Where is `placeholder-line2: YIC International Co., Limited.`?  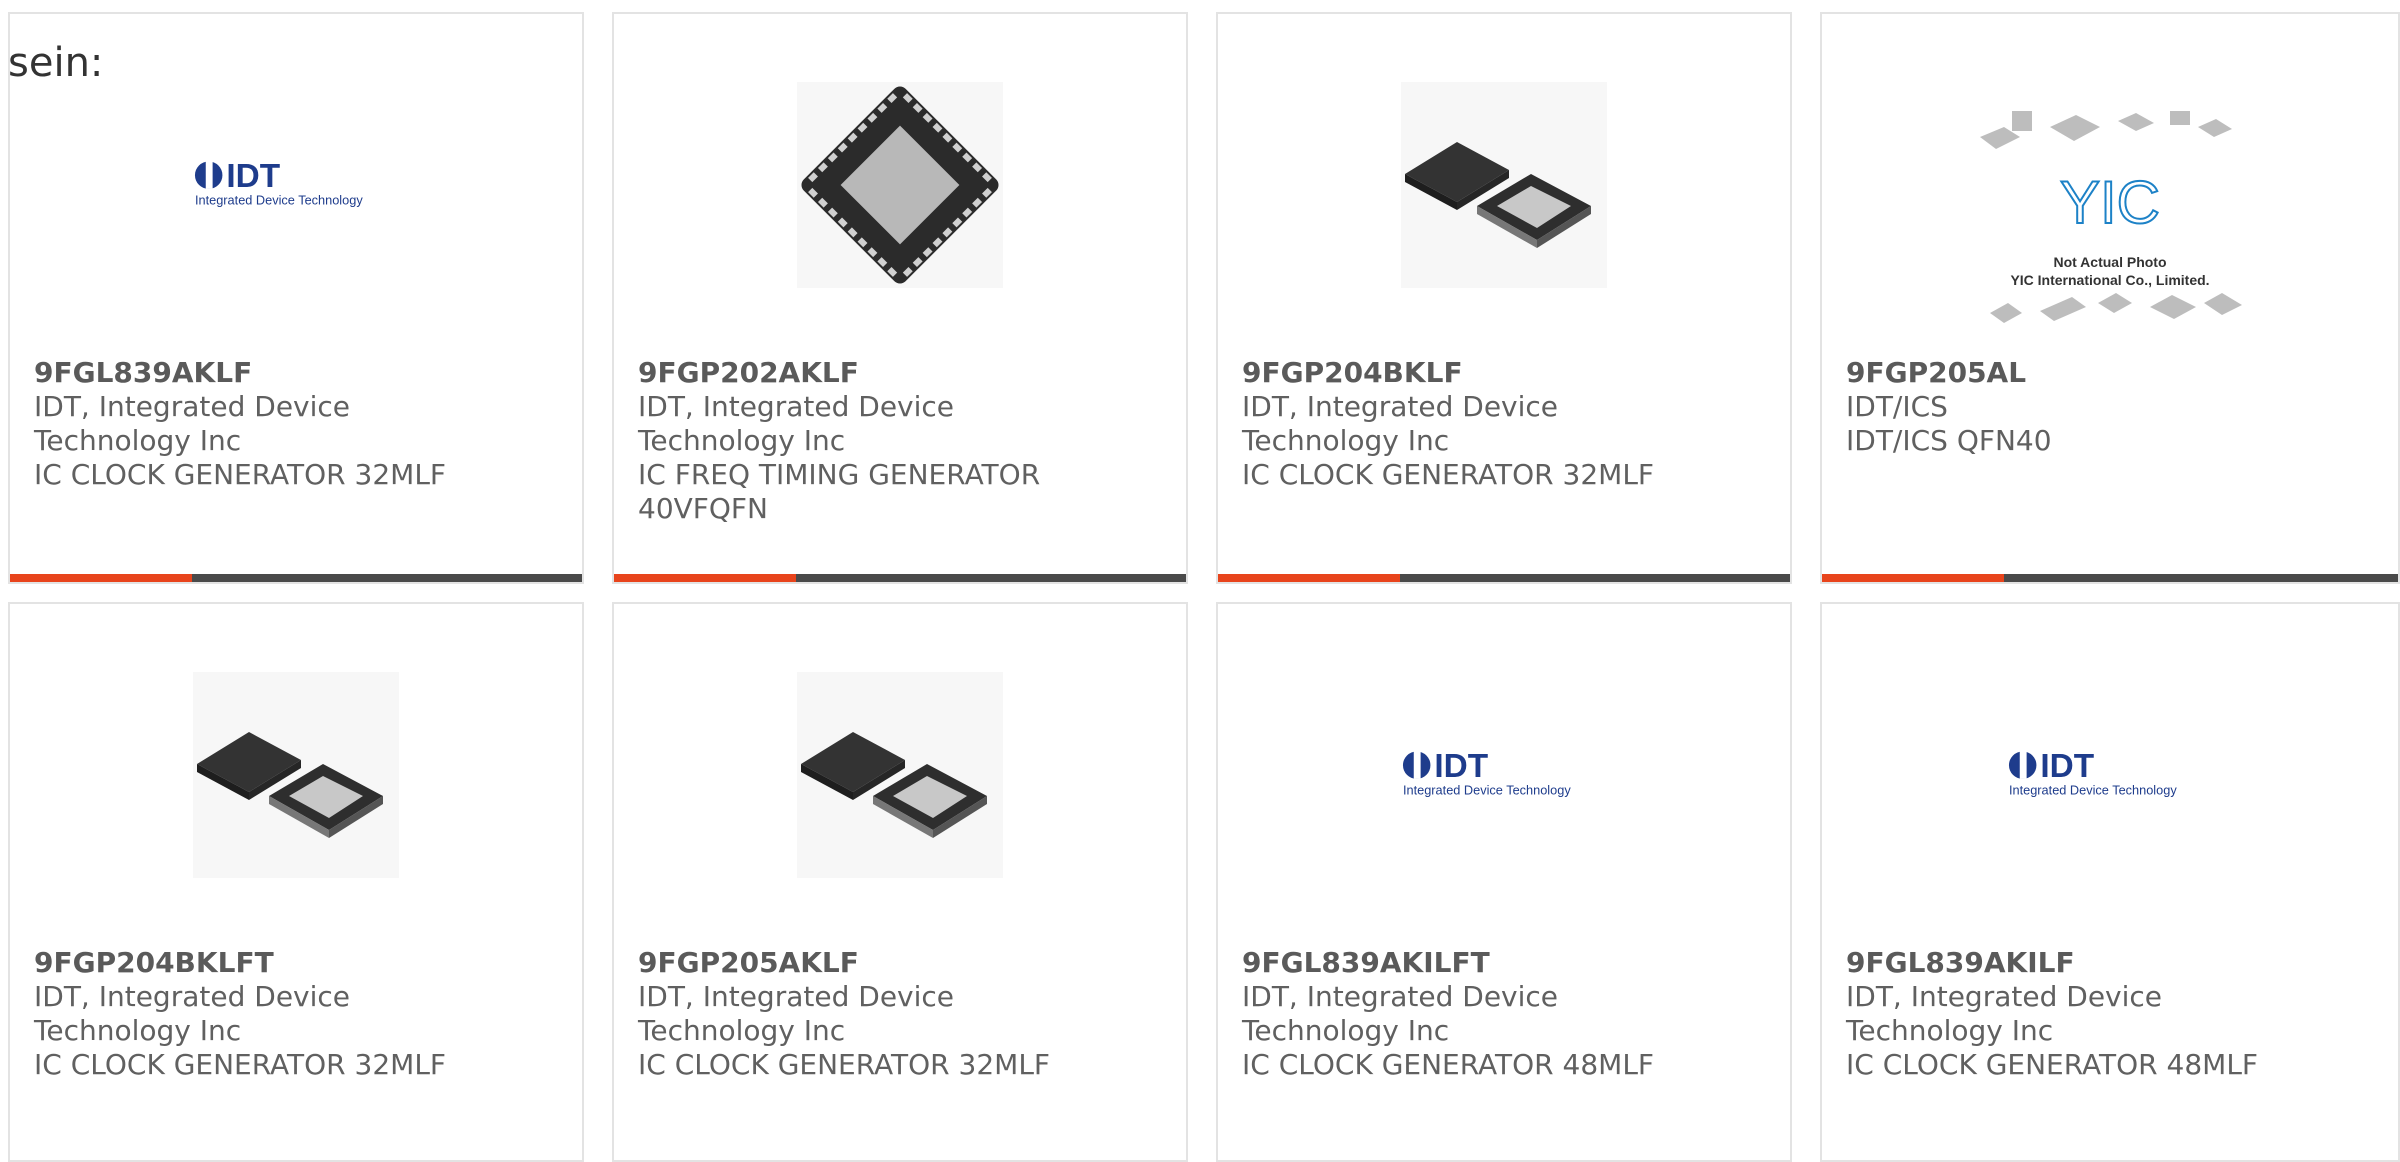
placeholder-line2: YIC International Co., Limited. is located at coordinates (2109, 280).